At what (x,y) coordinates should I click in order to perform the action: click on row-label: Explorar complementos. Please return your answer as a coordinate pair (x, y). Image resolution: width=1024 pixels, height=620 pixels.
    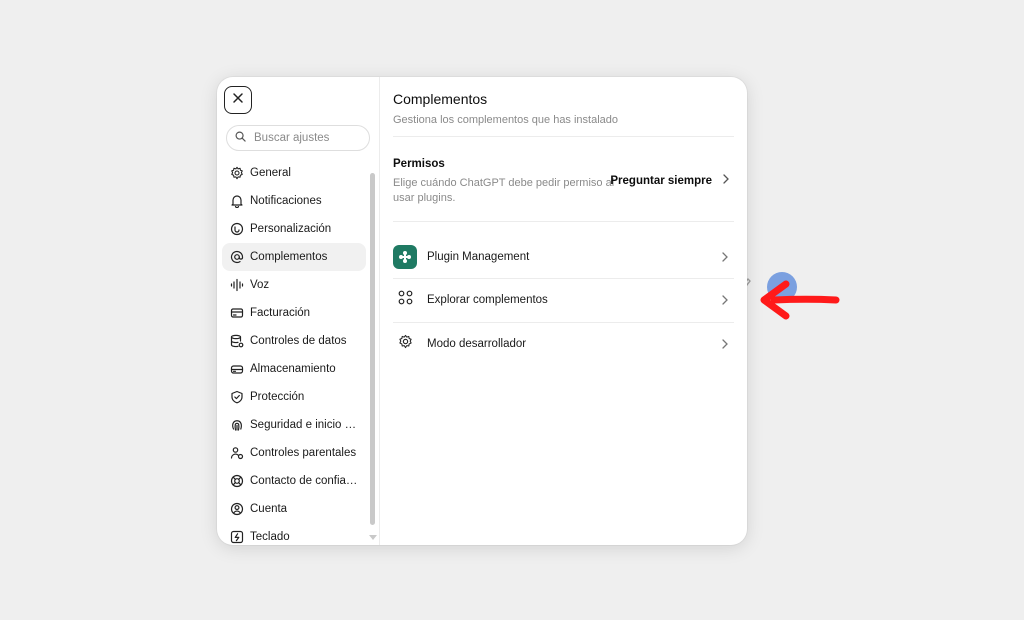
    Looking at the image, I should click on (487, 300).